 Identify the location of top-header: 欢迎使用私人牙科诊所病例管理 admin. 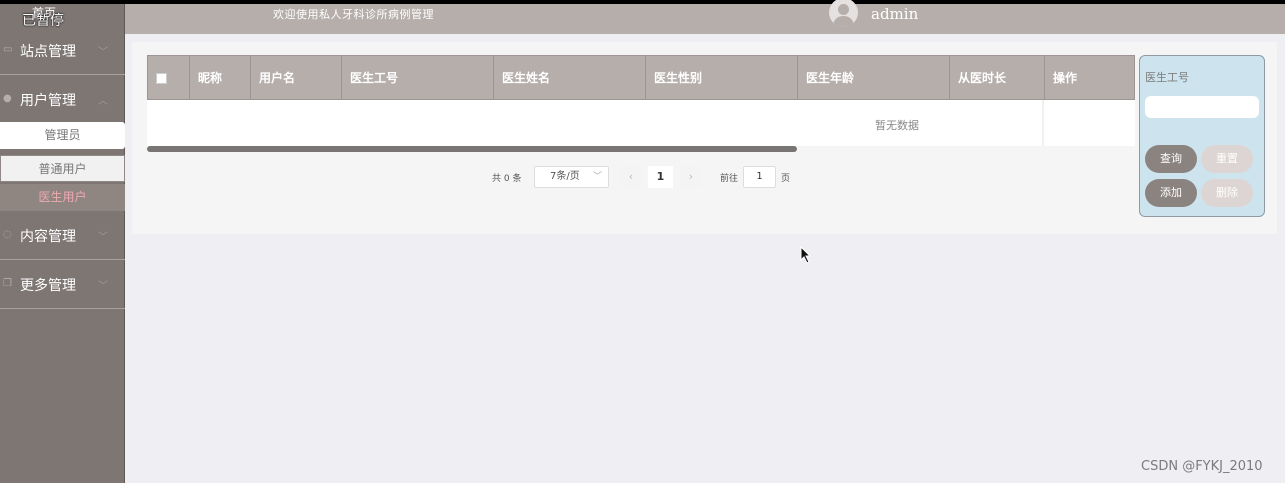
(705, 17).